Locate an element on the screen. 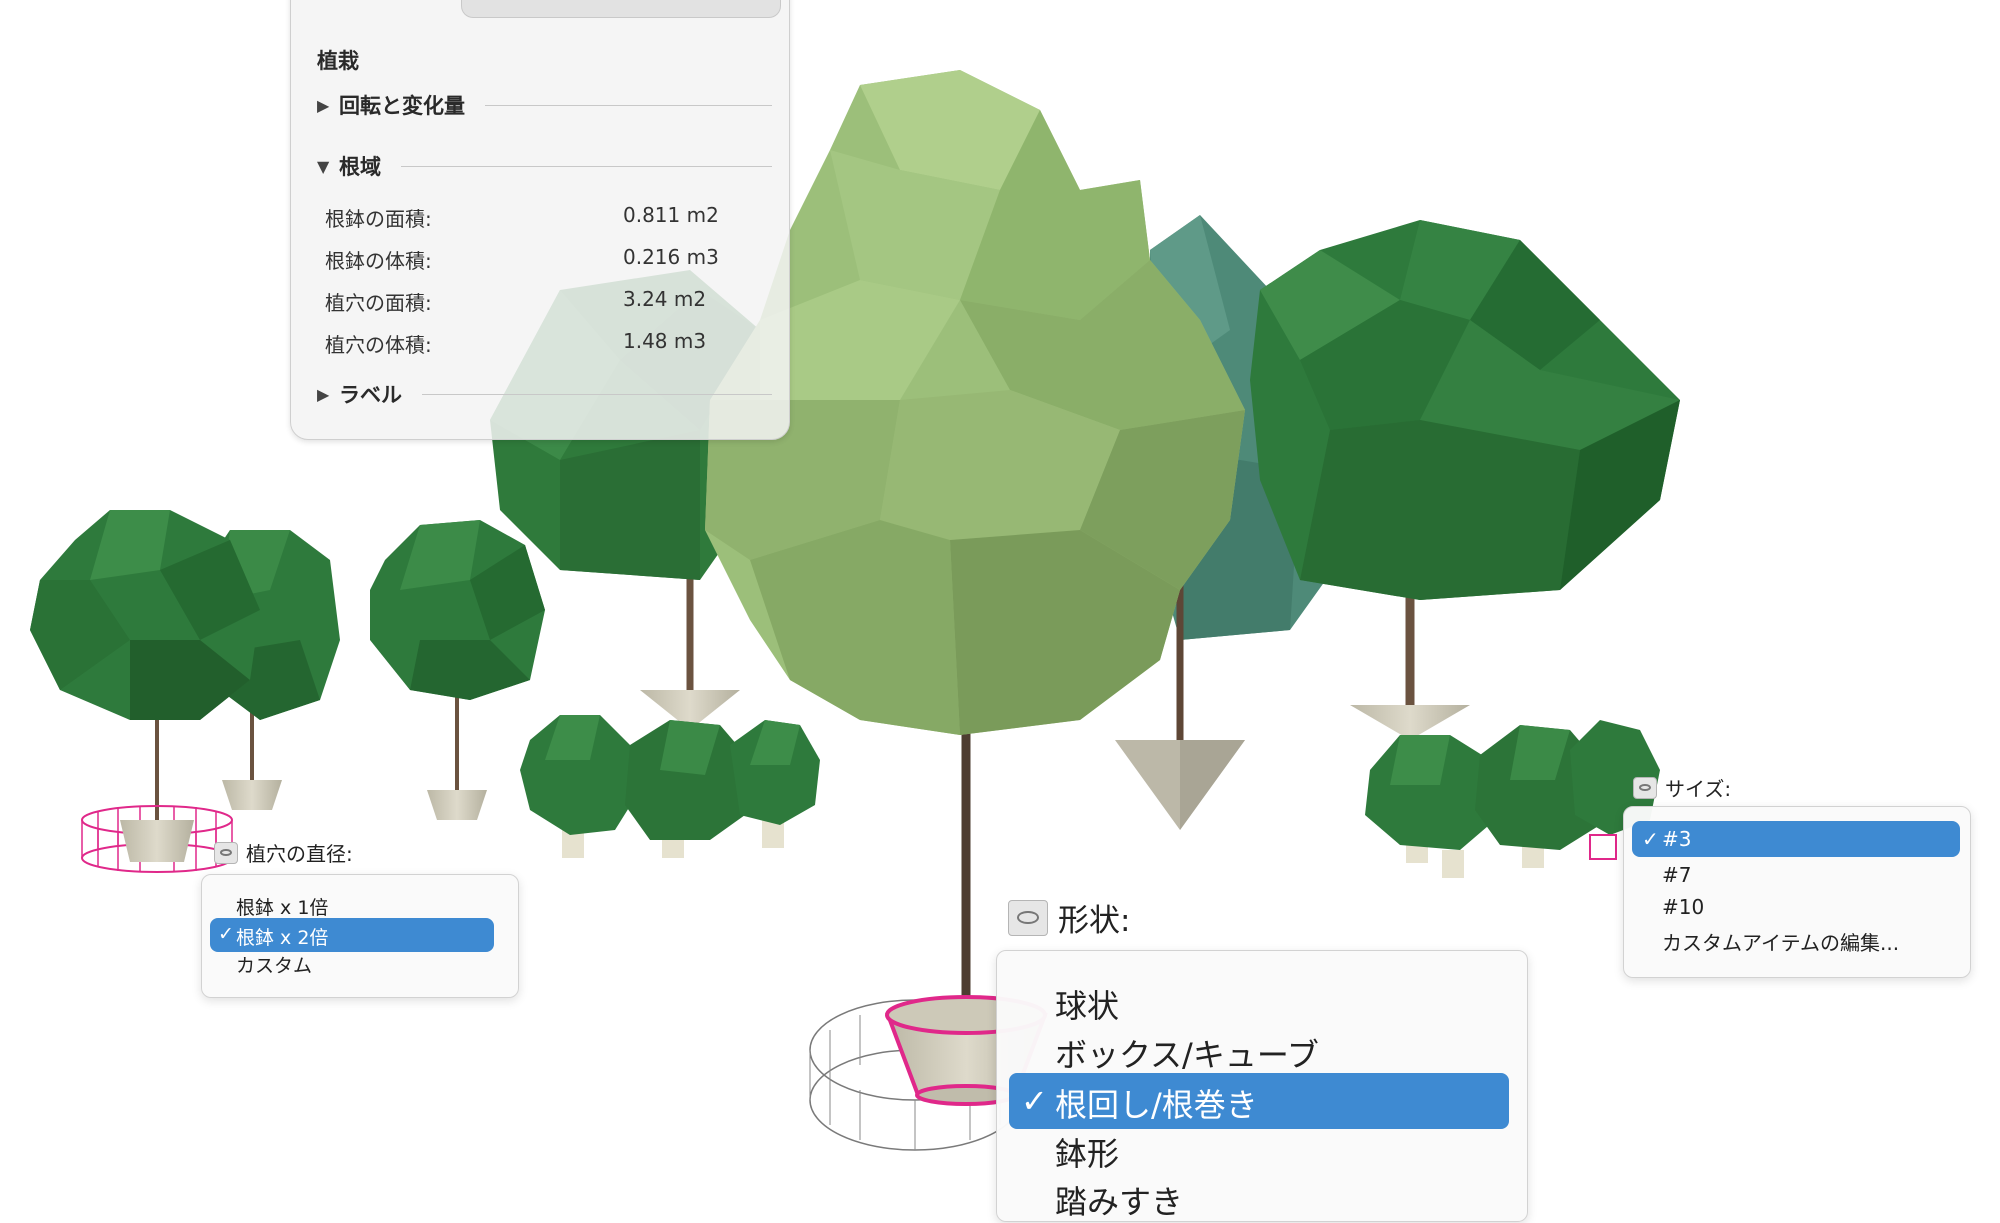 This screenshot has width=2000, height=1223. info-row-rootball-volume: 根鉢の体積: 0.216 m3 is located at coordinates (535, 259).